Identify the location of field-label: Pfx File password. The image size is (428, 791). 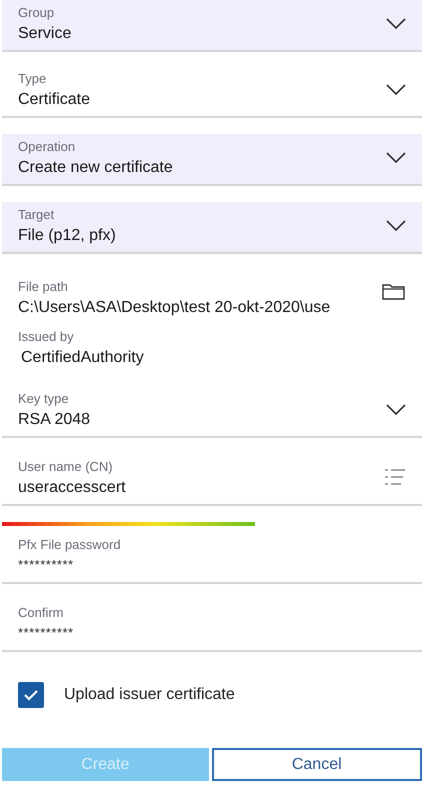
(70, 545).